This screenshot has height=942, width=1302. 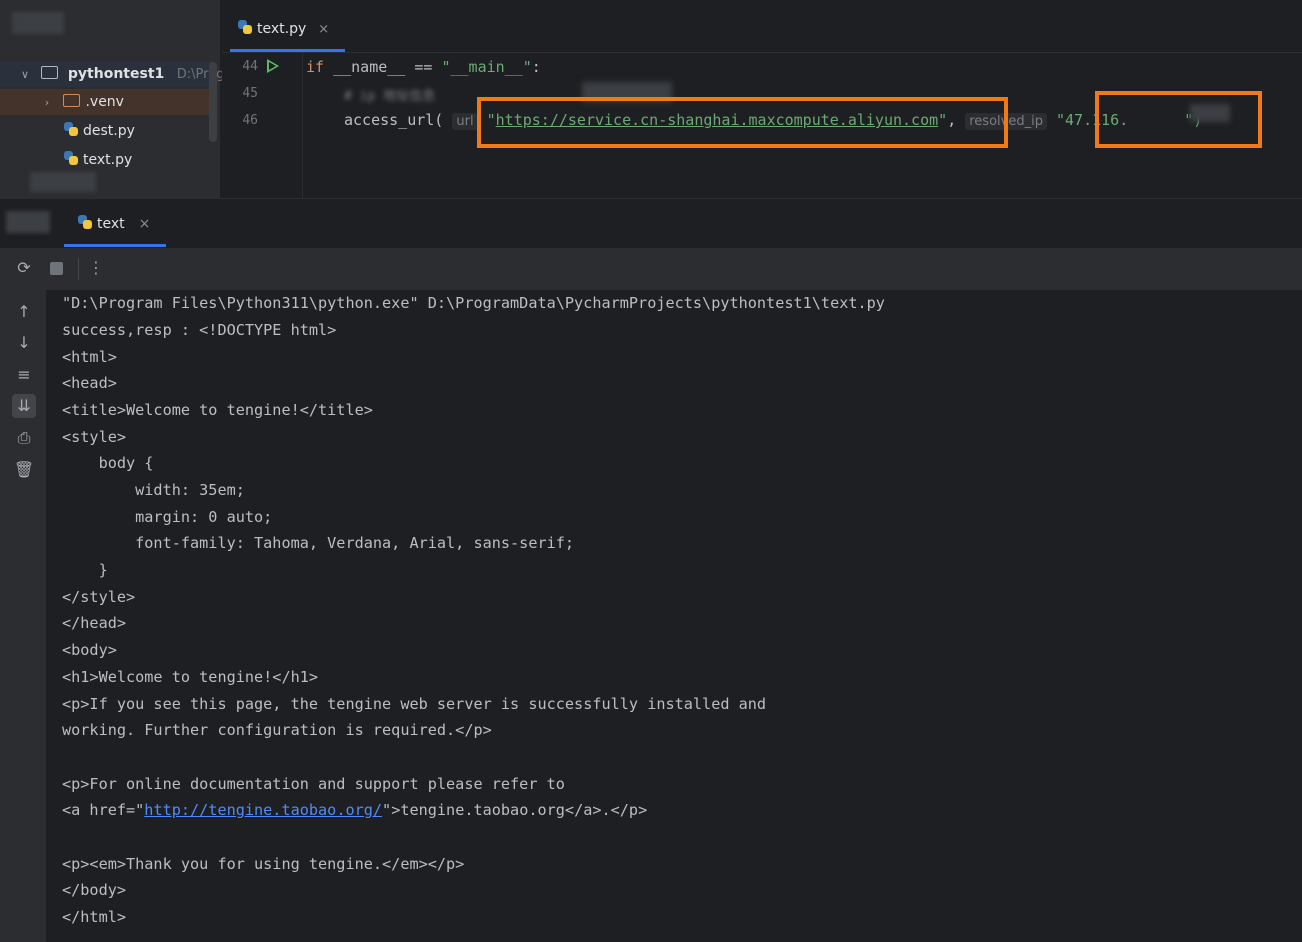 I want to click on blurred-item, so click(x=63, y=182).